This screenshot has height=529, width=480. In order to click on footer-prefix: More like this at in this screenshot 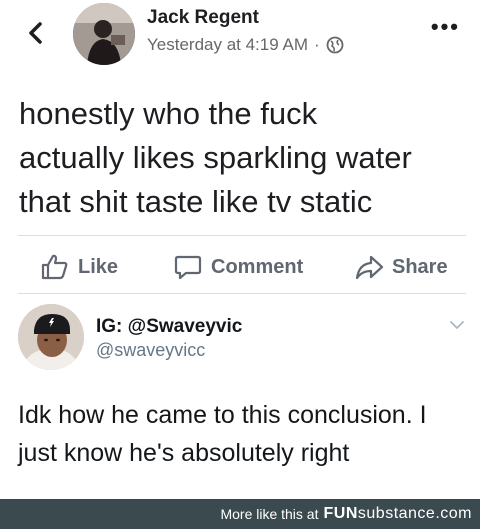, I will do `click(269, 514)`.